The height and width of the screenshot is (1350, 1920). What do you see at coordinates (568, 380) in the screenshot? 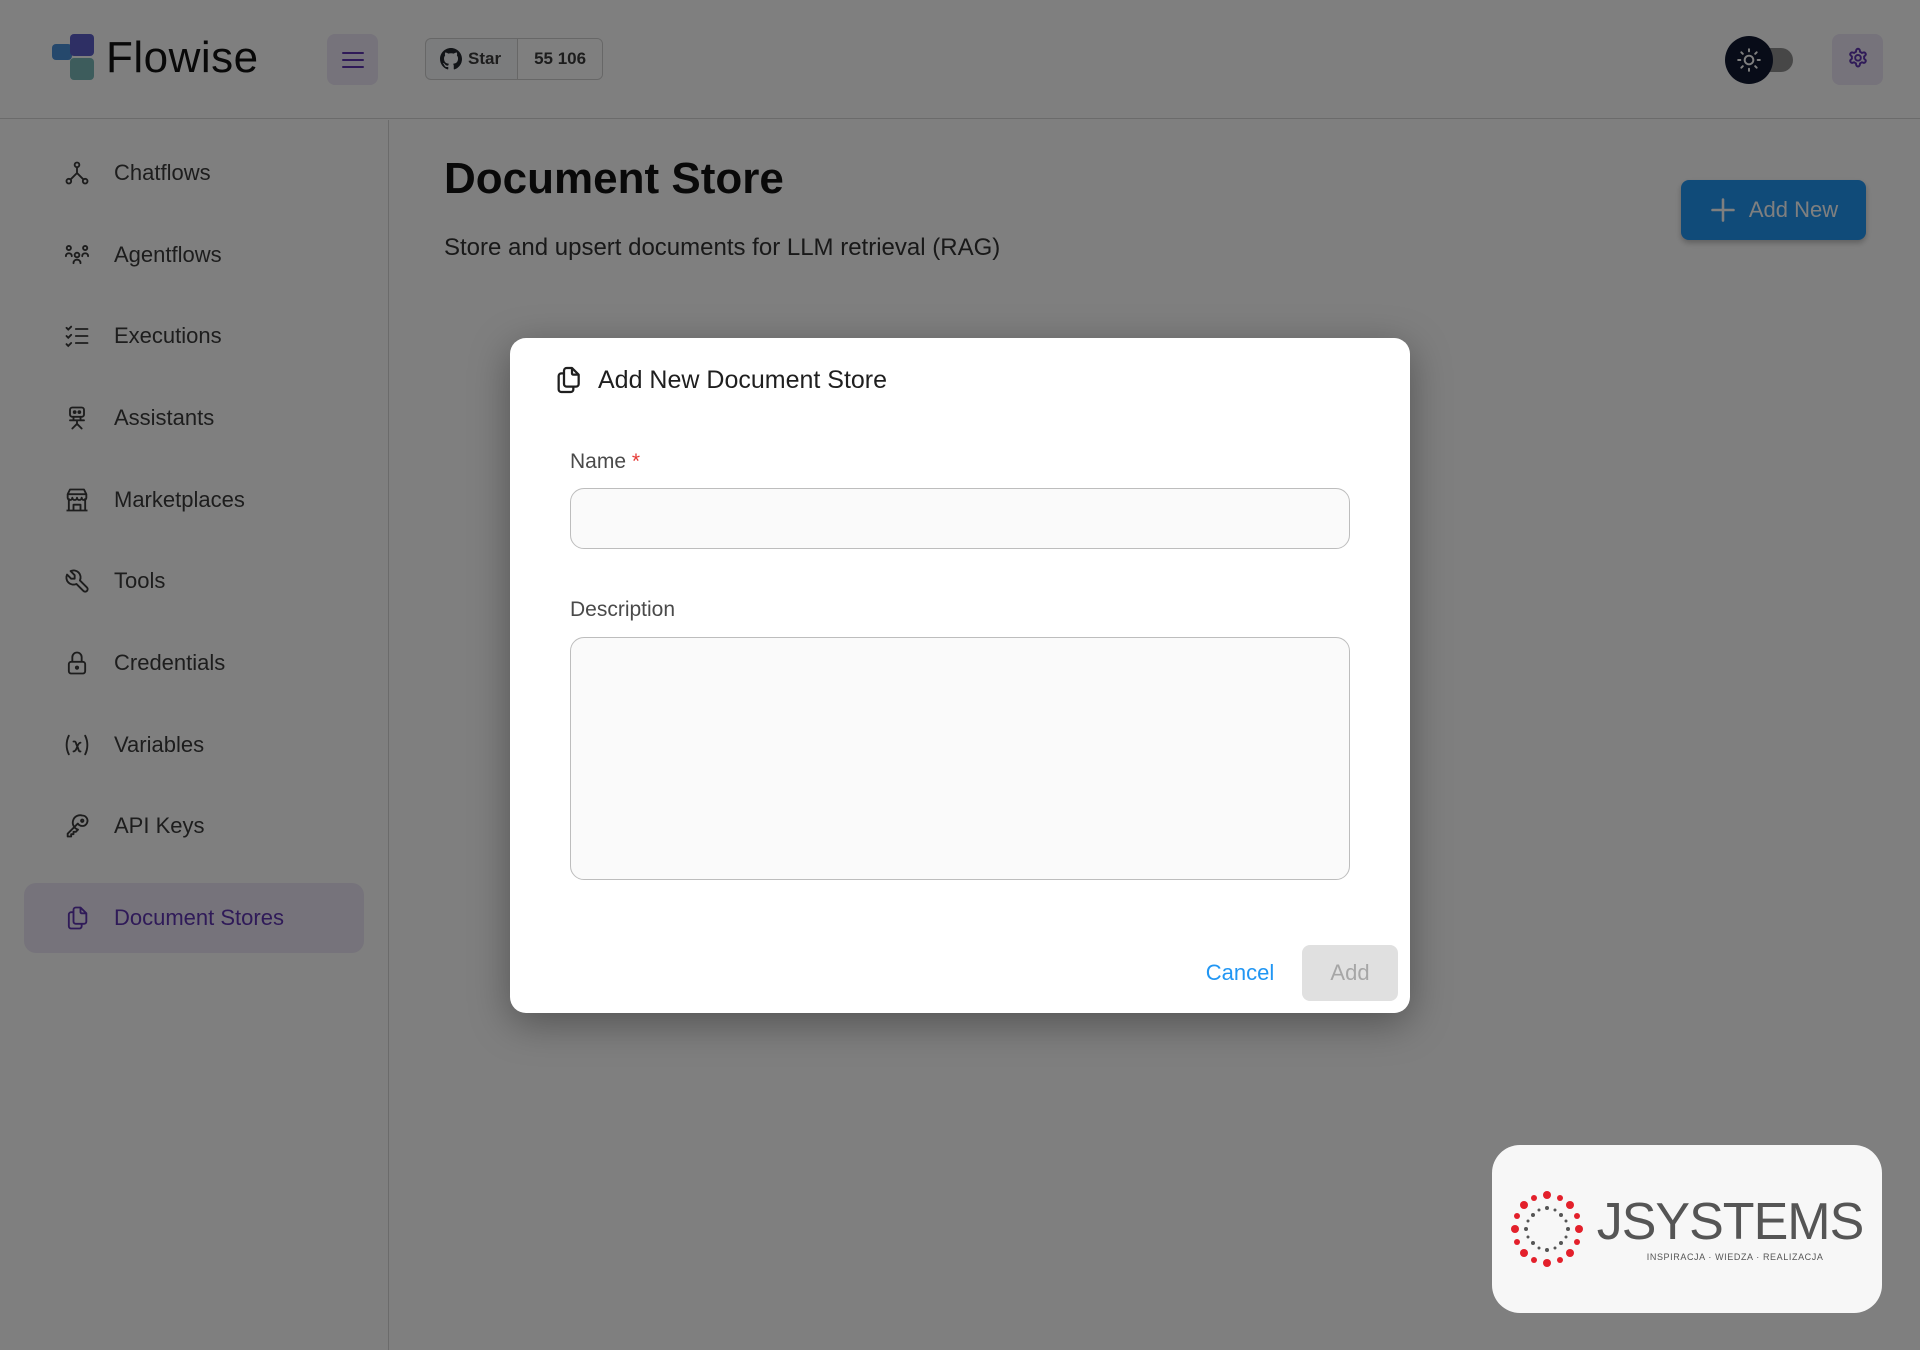
I see `files-icon` at bounding box center [568, 380].